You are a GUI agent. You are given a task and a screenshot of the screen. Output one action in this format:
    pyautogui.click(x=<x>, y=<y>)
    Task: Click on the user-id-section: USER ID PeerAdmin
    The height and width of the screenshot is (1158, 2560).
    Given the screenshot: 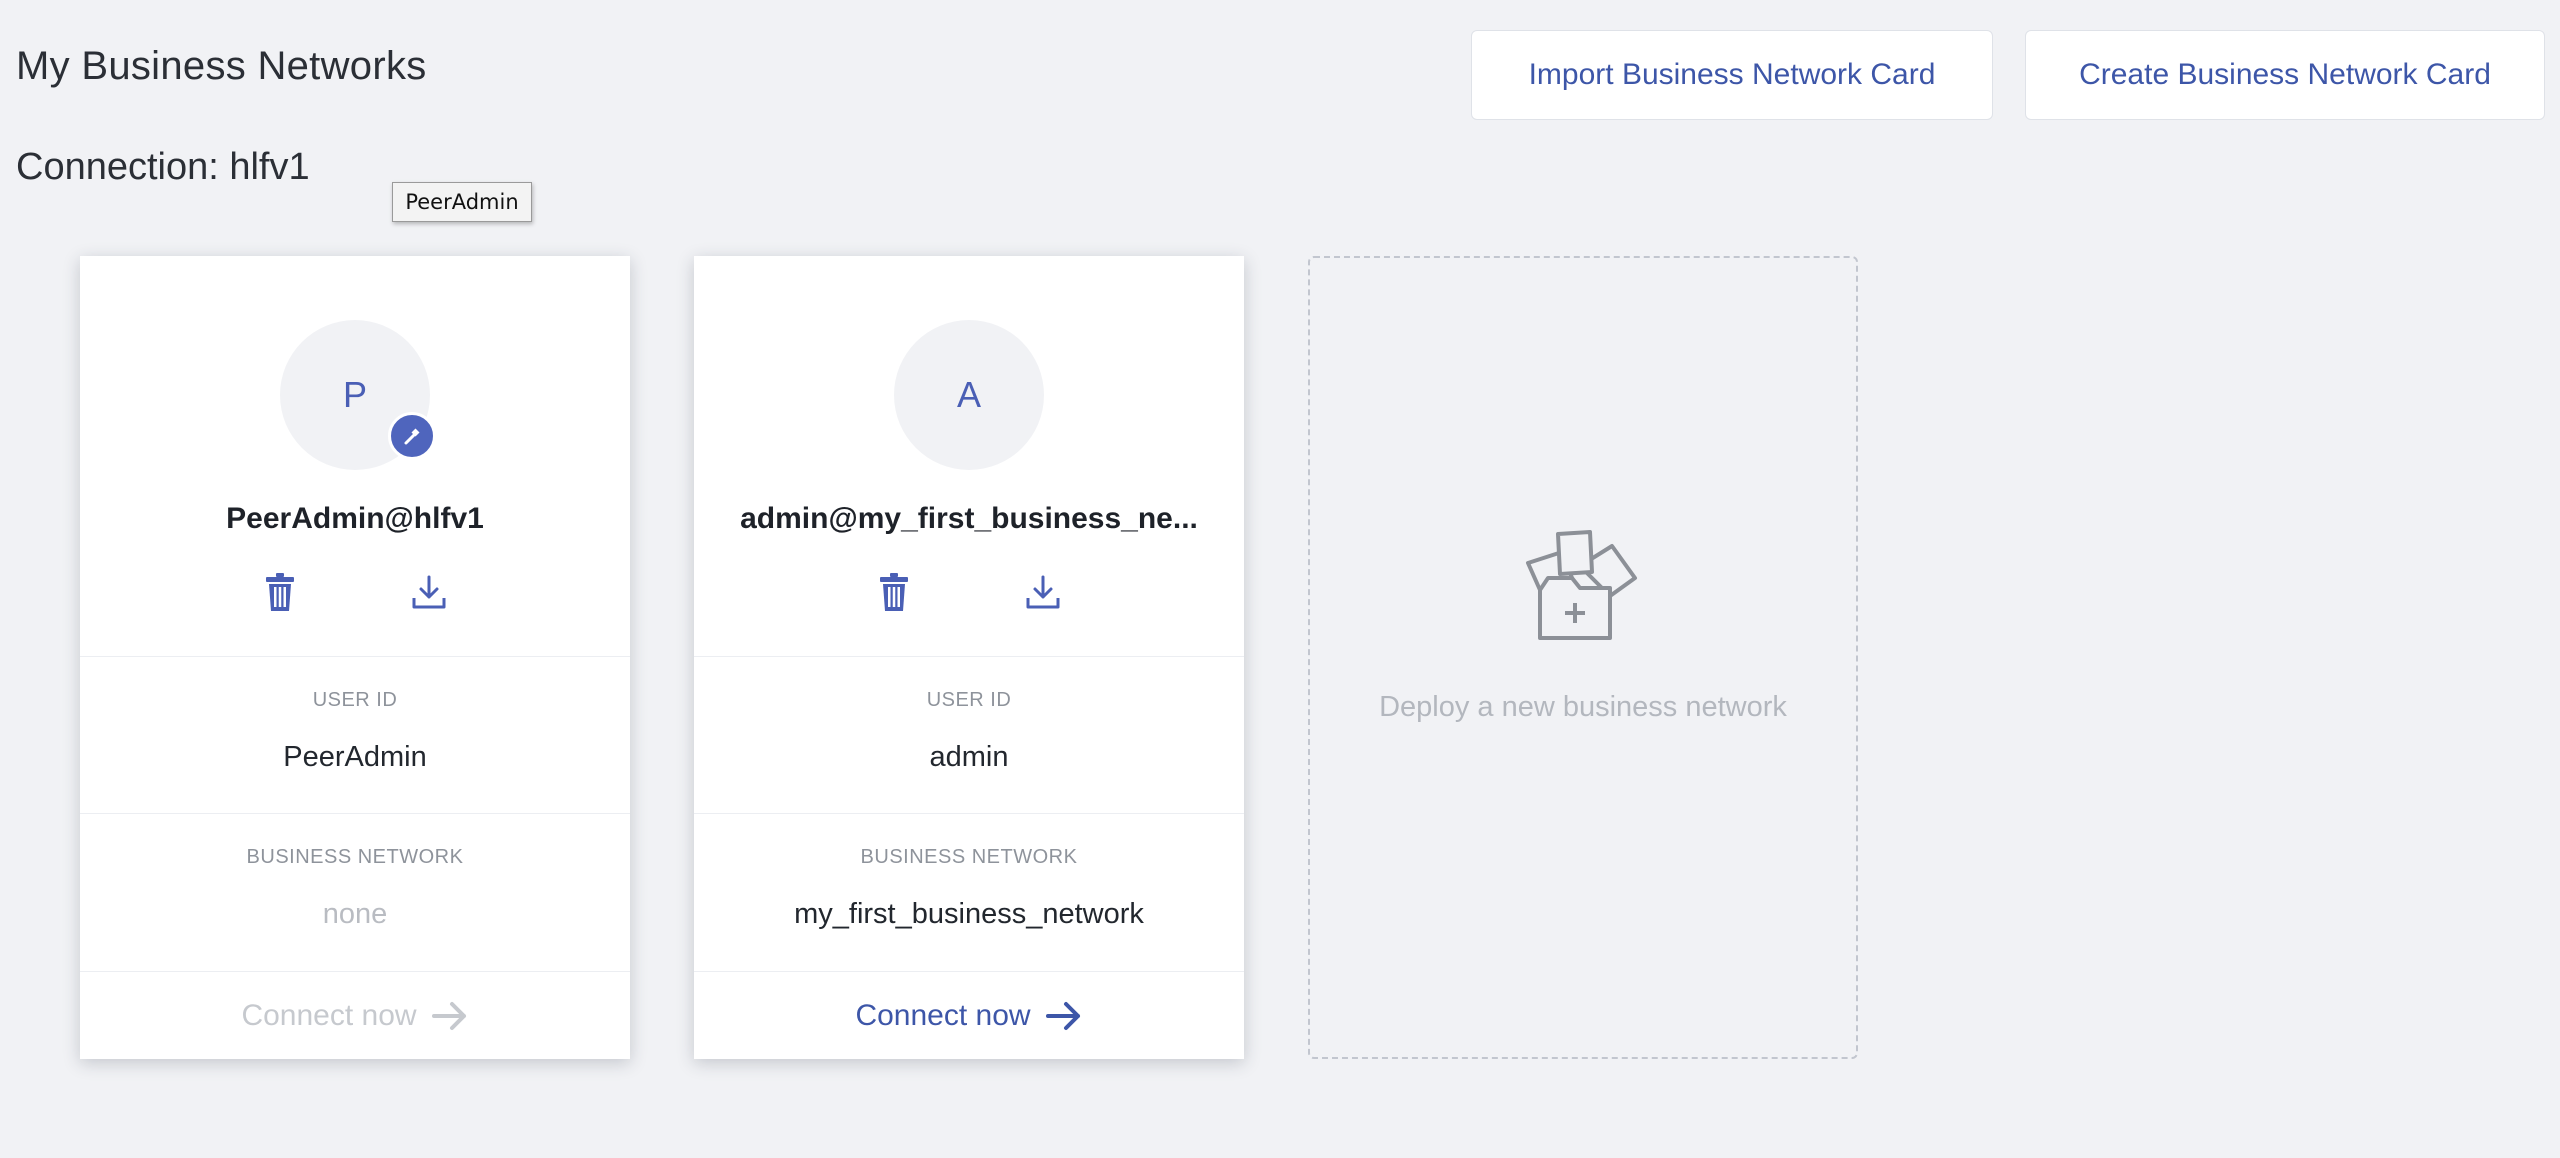 What is the action you would take?
    pyautogui.click(x=355, y=735)
    